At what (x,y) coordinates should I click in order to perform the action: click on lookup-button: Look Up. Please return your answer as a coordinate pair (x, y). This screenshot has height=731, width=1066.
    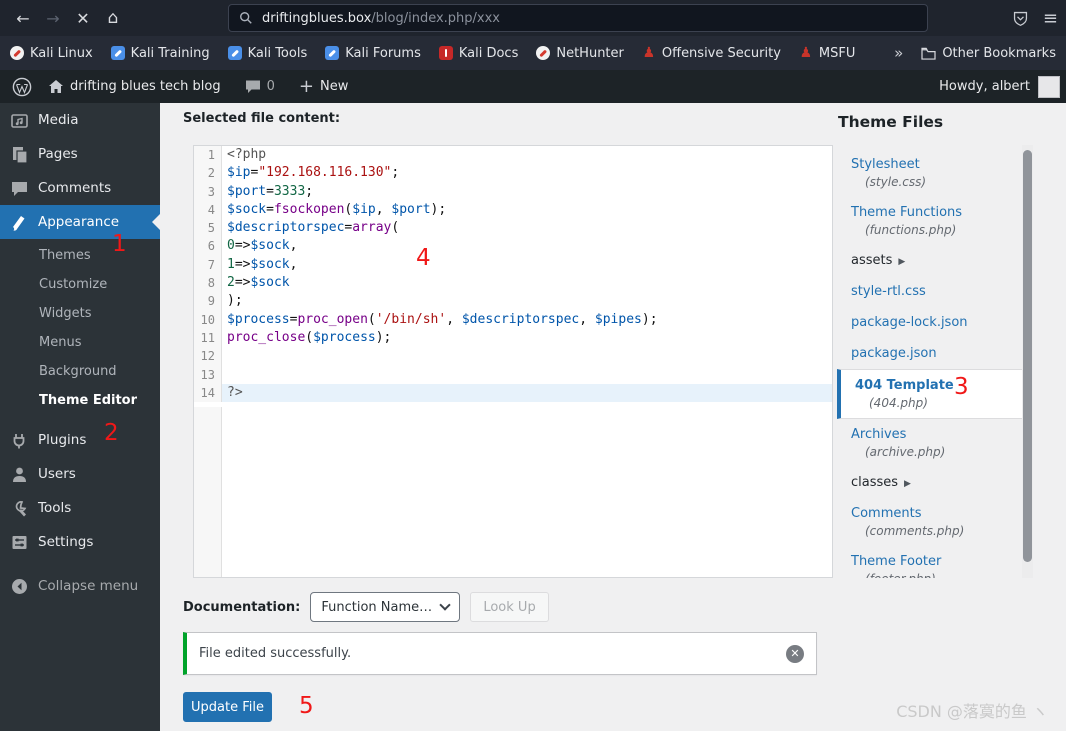
    Looking at the image, I should click on (509, 607).